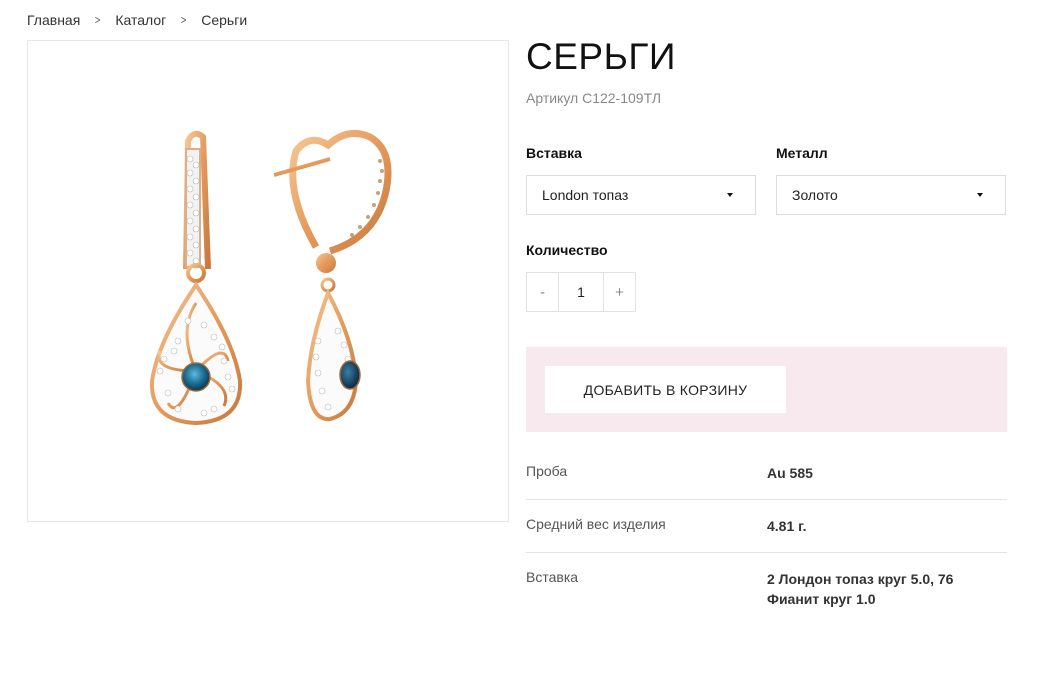  I want to click on insert-label: Вставка, so click(554, 153).